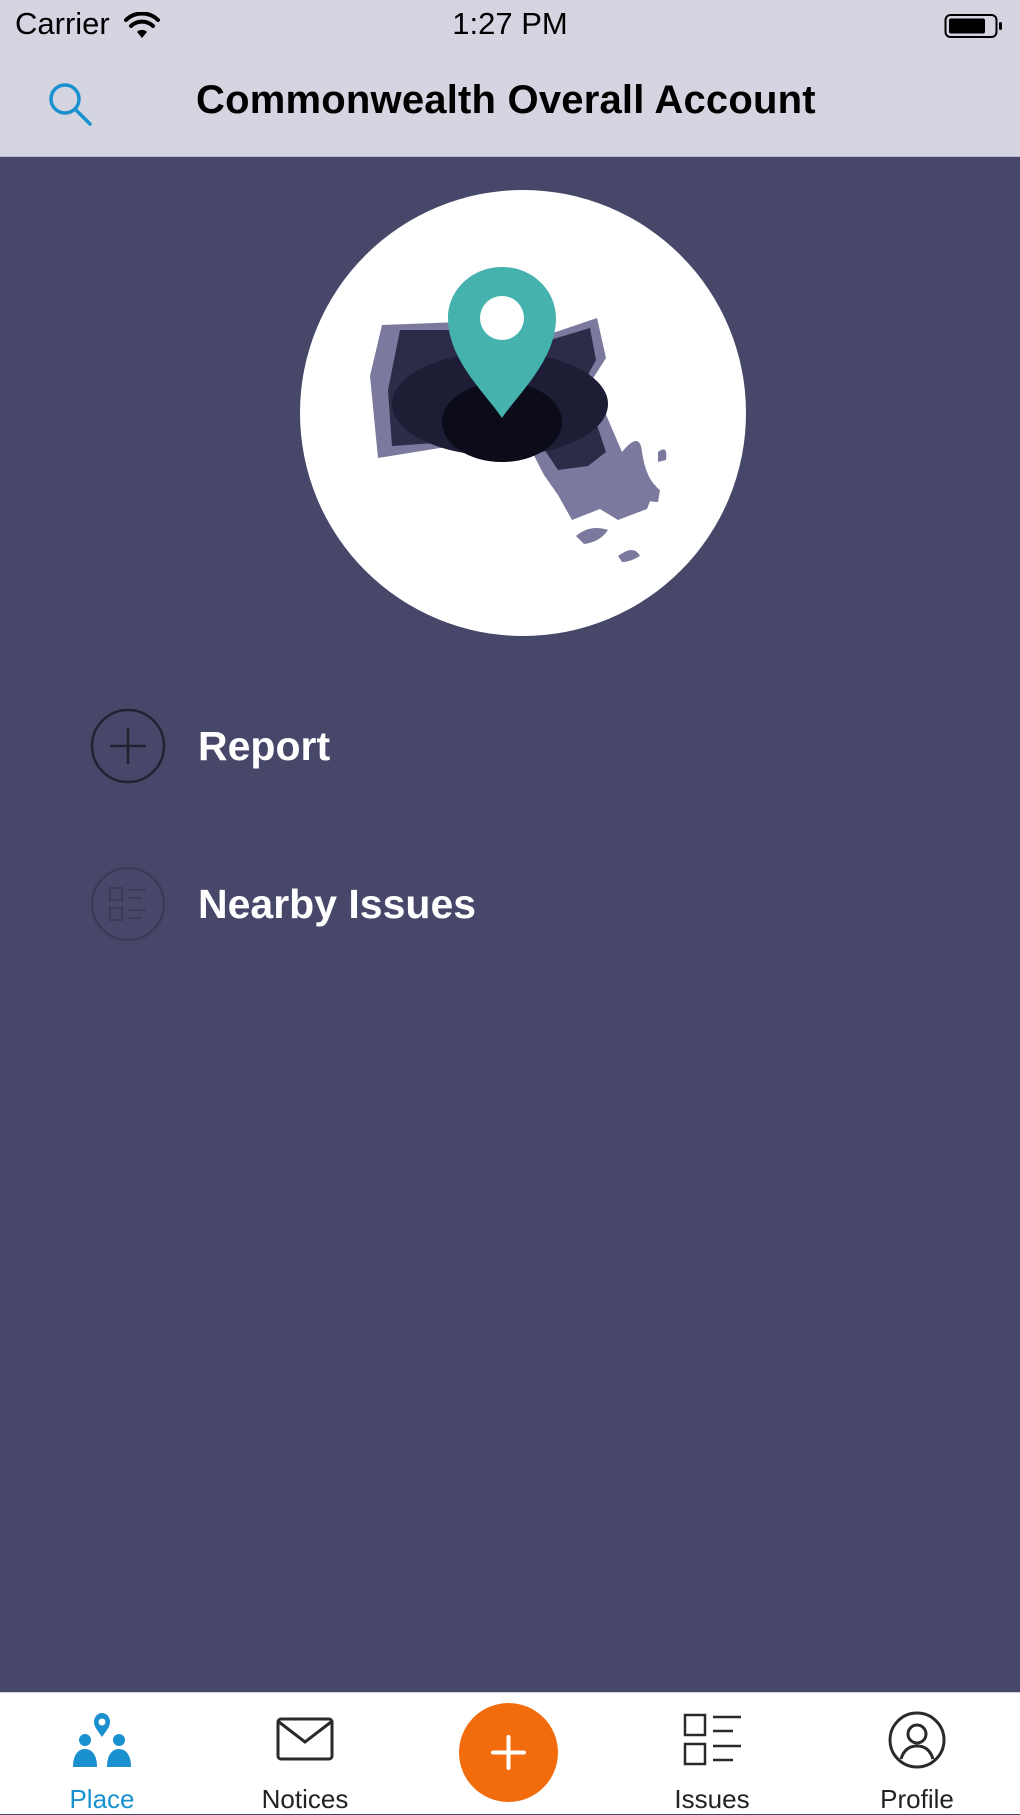 The width and height of the screenshot is (1020, 1815). I want to click on massachusetts-map-pin-icon, so click(518, 414).